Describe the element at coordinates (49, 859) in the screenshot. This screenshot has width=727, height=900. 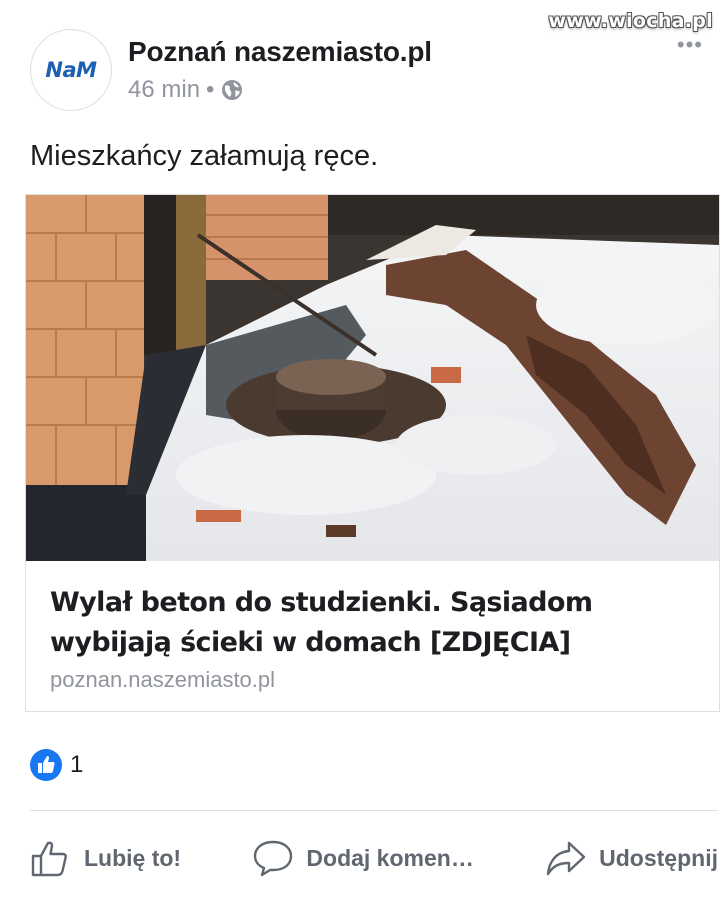
I see `thumbs-up-outline-icon` at that location.